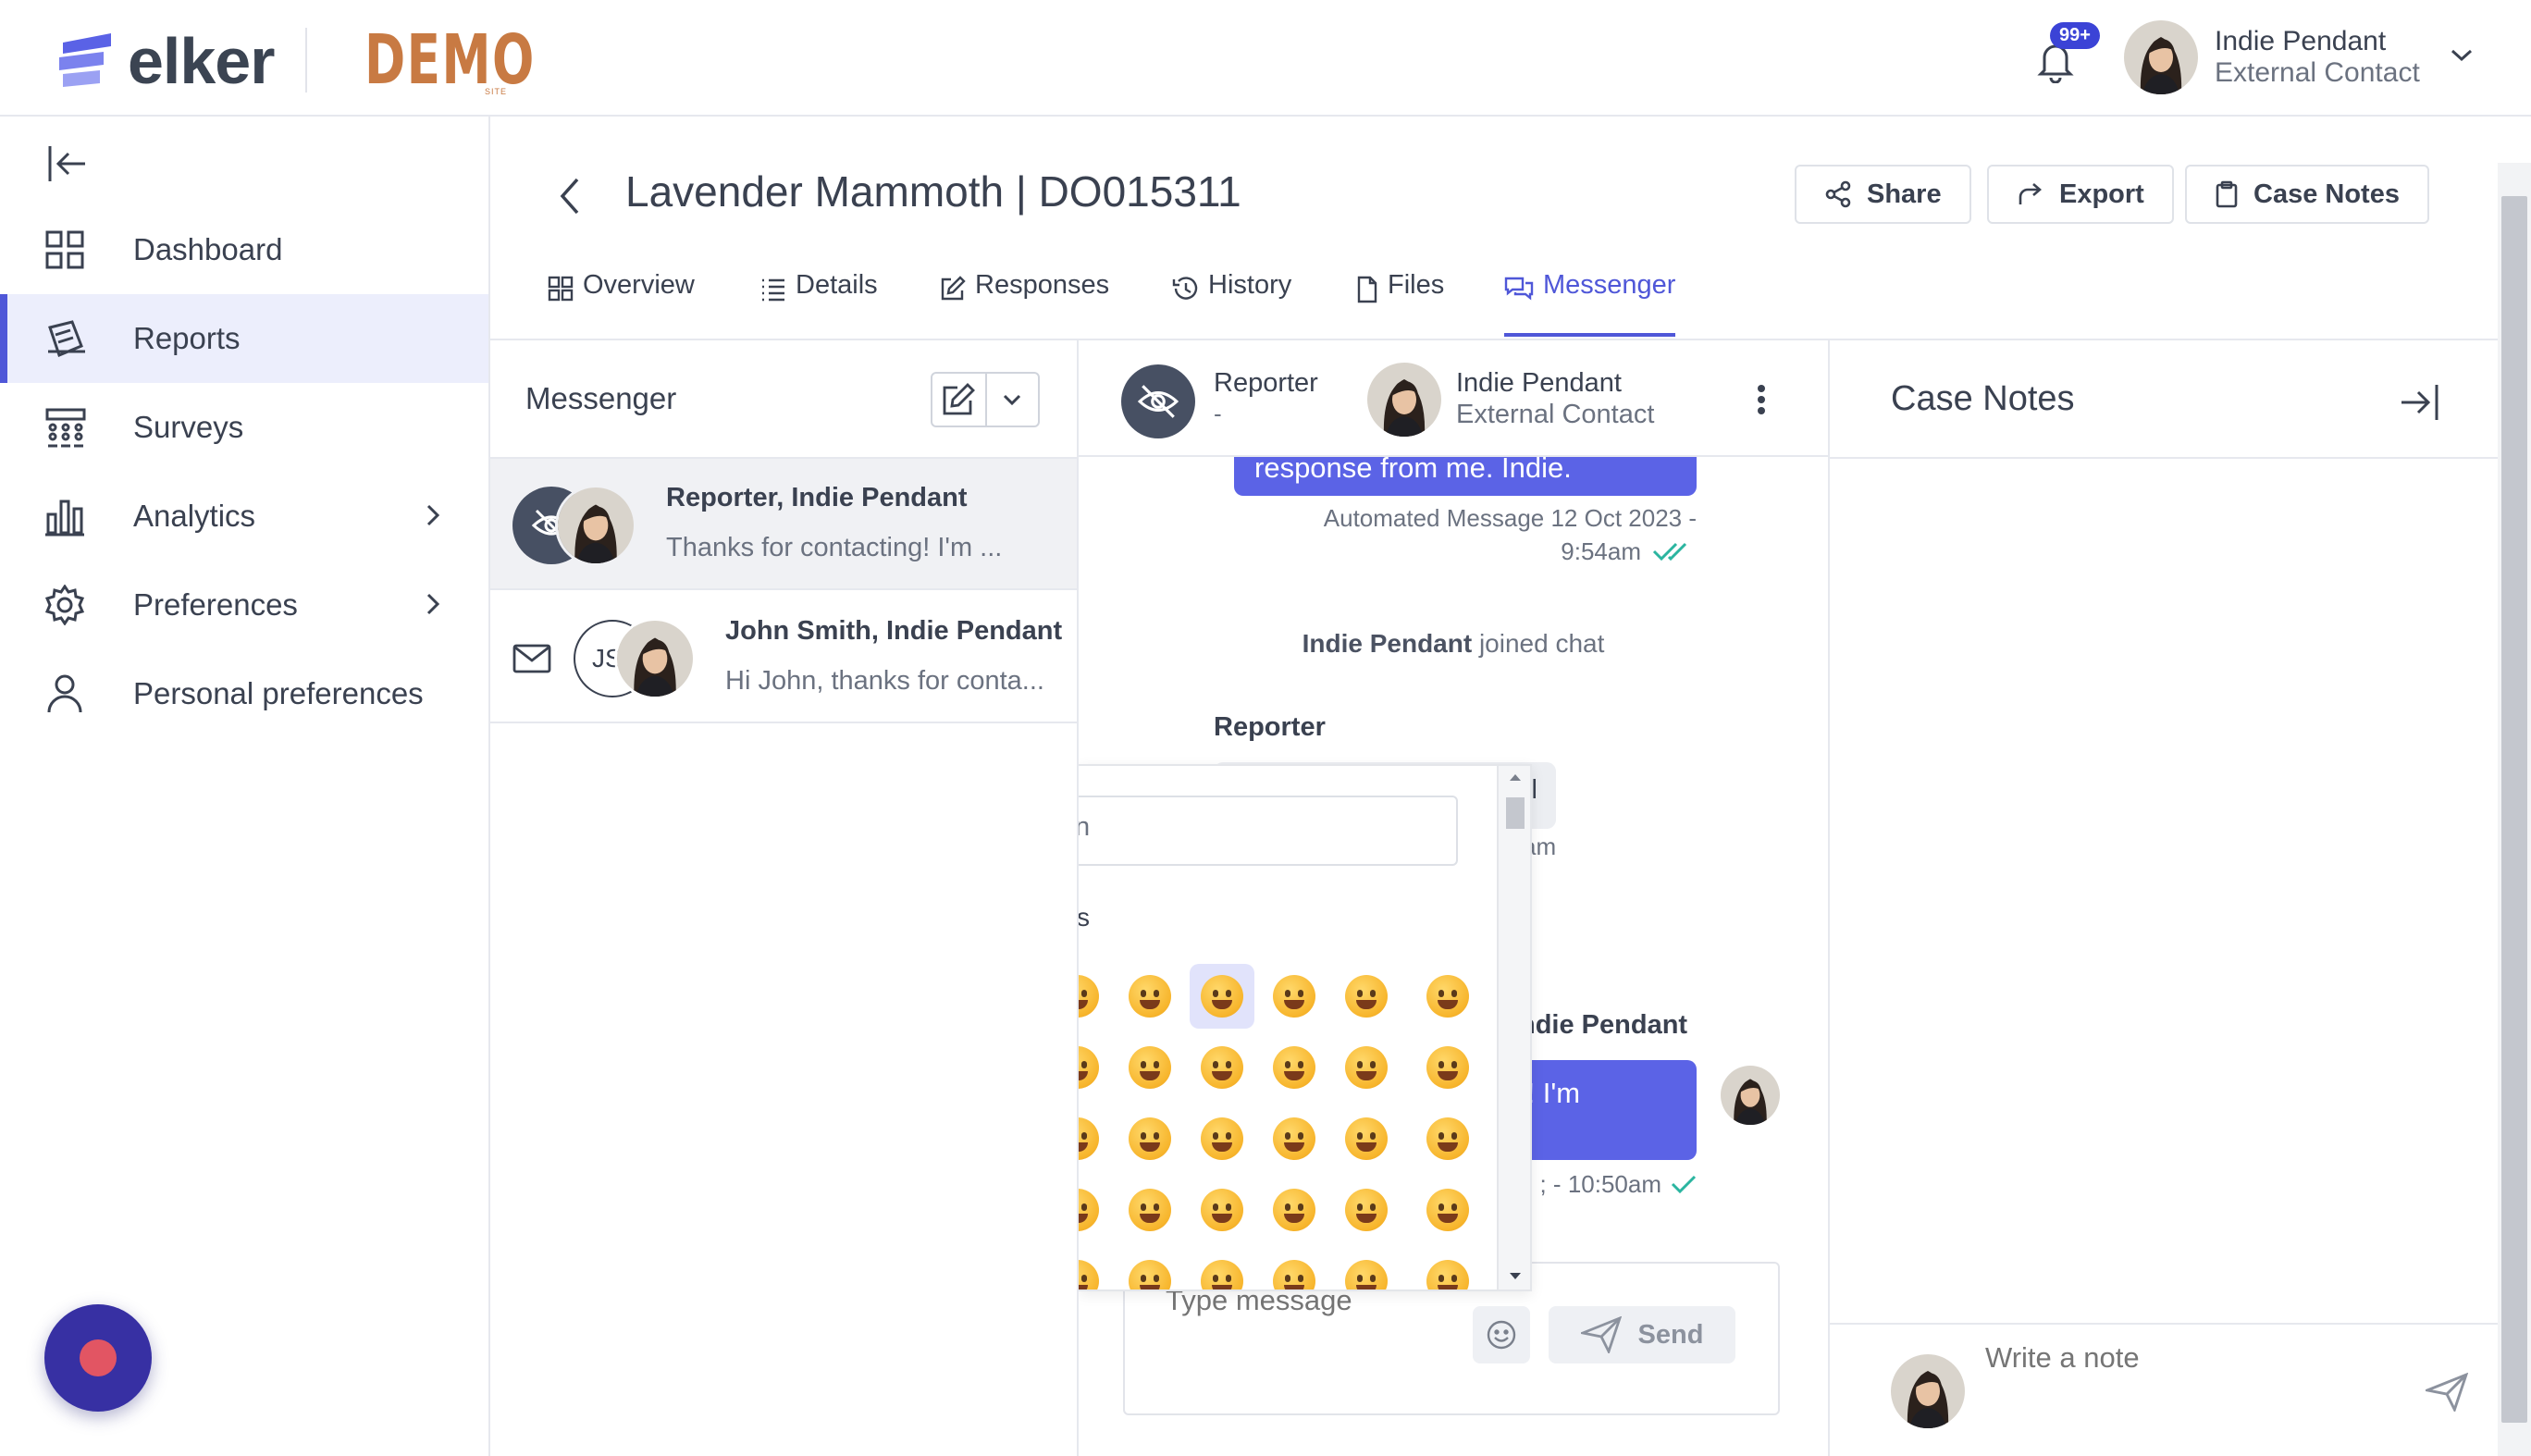 The image size is (2531, 1456). Describe the element at coordinates (1519, 289) in the screenshot. I see `chat-icon` at that location.